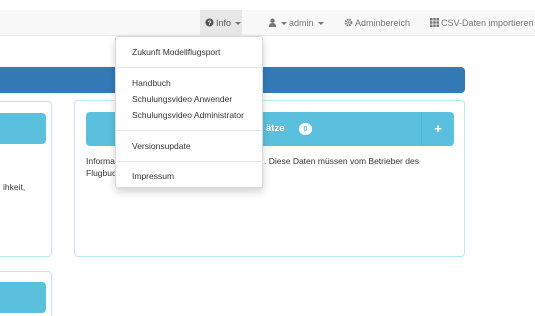 The width and height of the screenshot is (535, 316). What do you see at coordinates (341, 161) in the screenshot?
I see `description-tail: . Diese Daten müssen vom Betrieber des` at bounding box center [341, 161].